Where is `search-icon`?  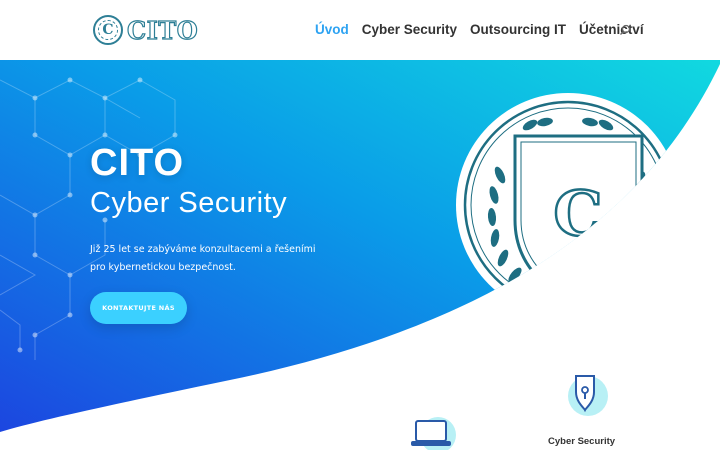 search-icon is located at coordinates (625, 30).